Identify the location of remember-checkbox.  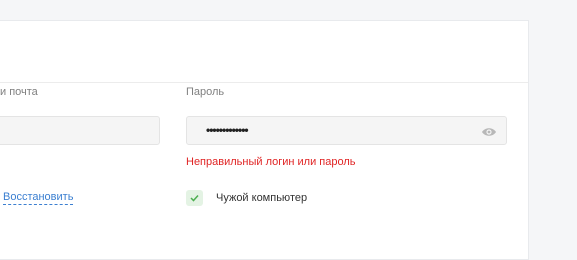
(194, 198).